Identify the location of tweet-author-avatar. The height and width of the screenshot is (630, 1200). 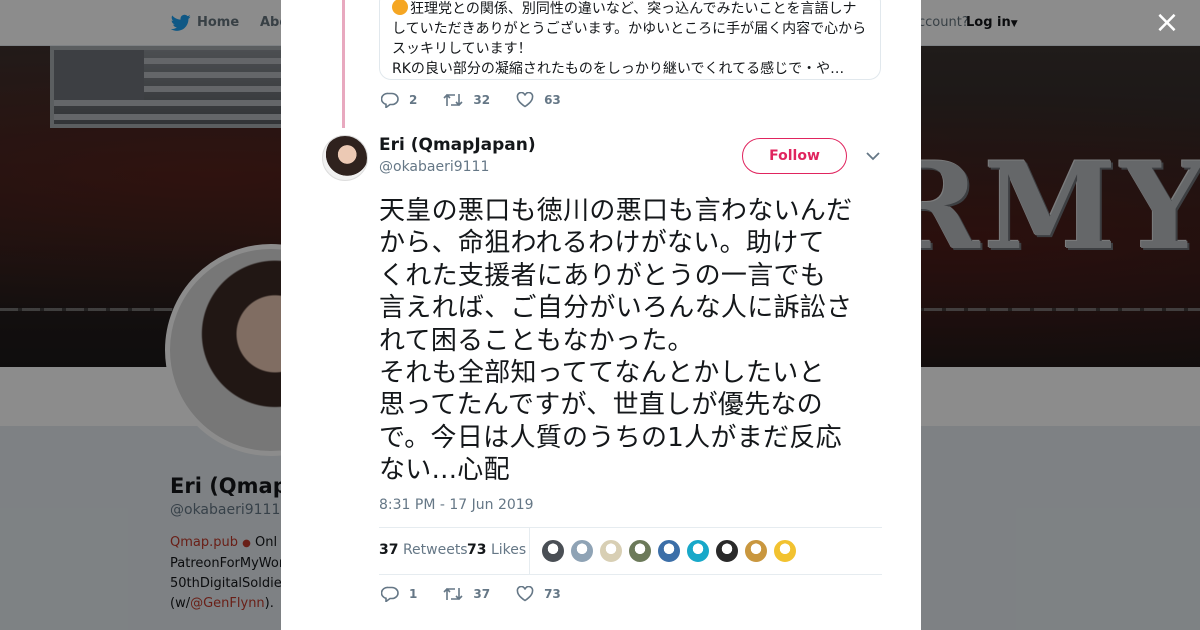
(345, 158).